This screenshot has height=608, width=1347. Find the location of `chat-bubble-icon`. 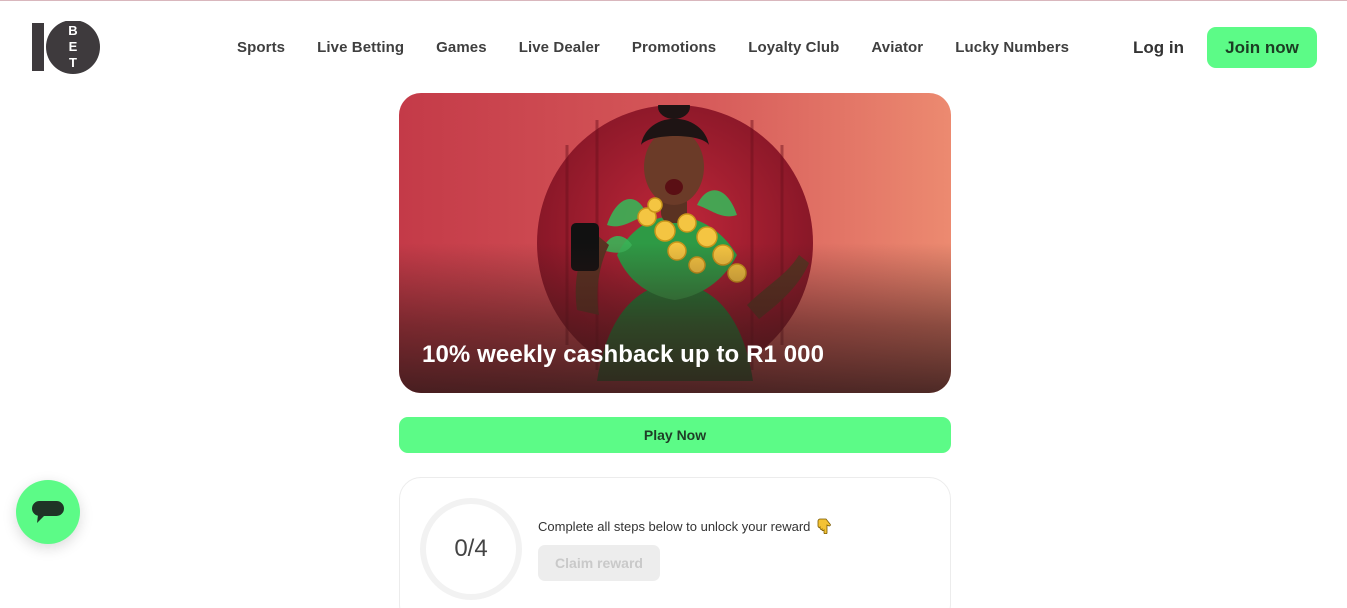

chat-bubble-icon is located at coordinates (48, 512).